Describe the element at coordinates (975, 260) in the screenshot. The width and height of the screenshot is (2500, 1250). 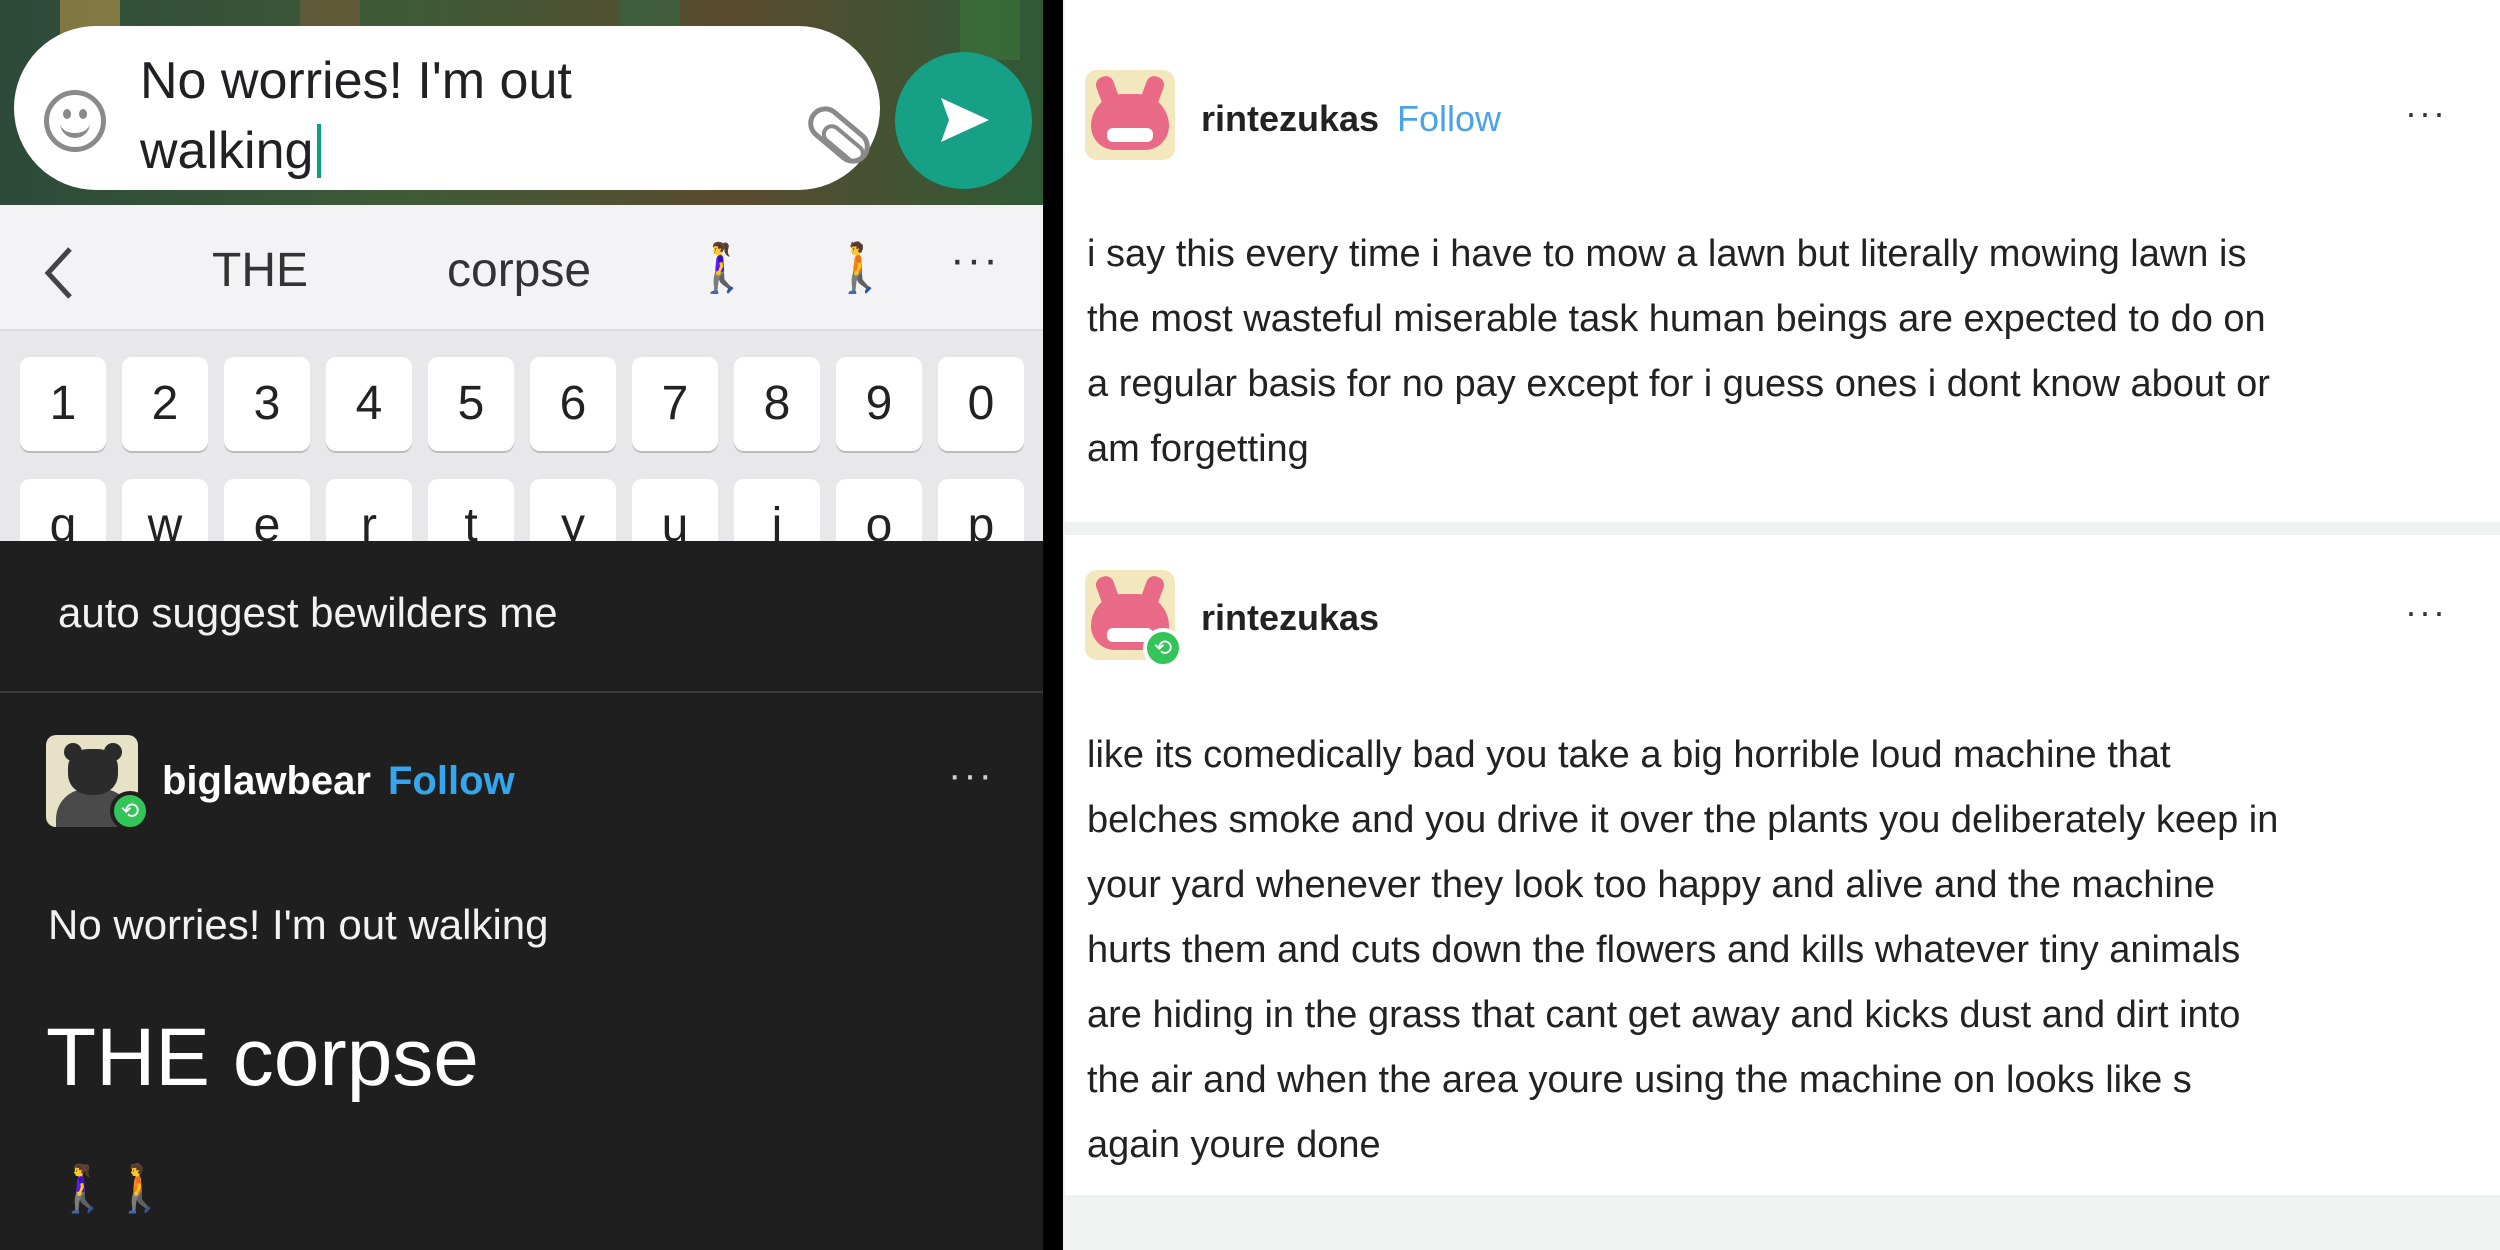
I see `more-suggestions-icon: ···` at that location.